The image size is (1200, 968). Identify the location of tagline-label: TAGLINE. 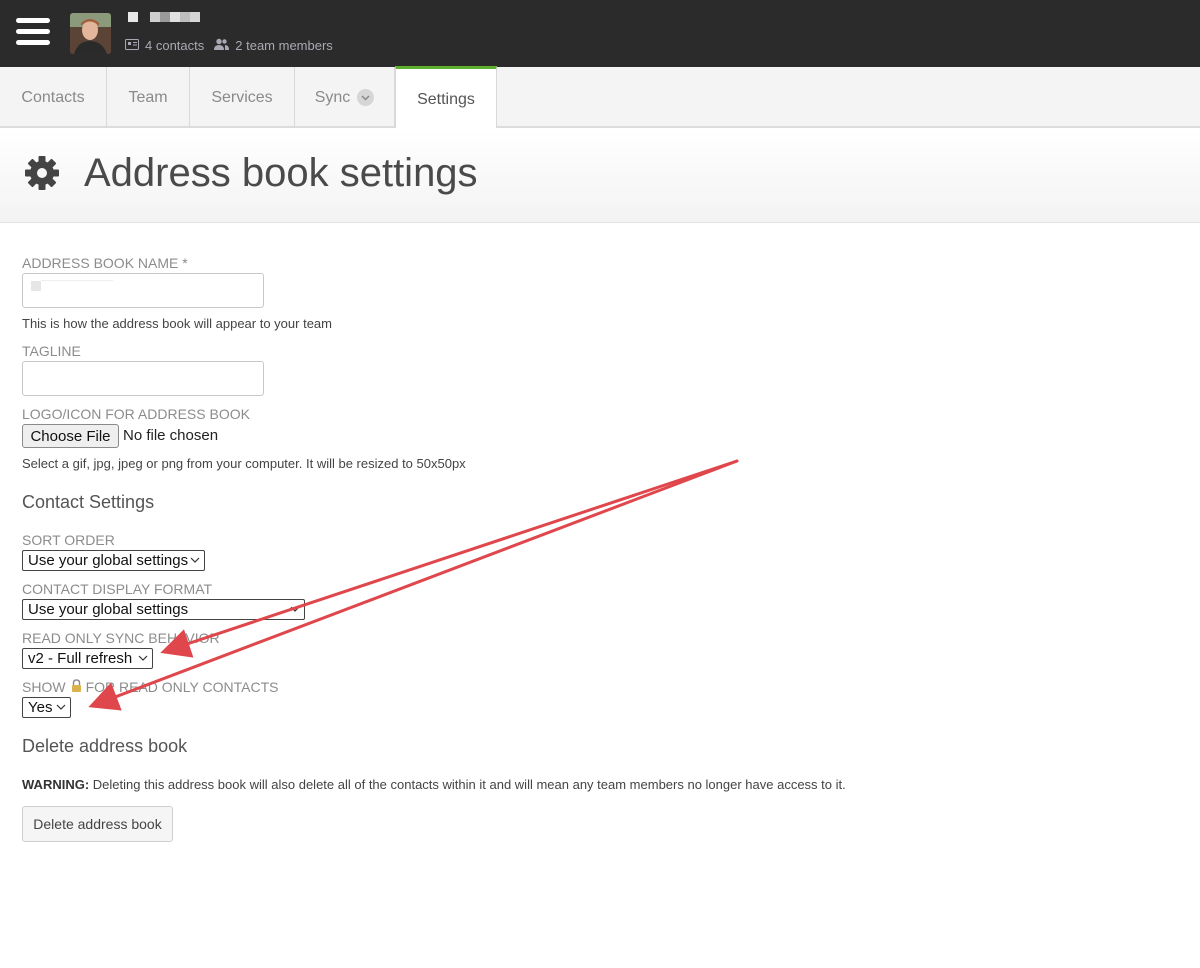
(51, 351).